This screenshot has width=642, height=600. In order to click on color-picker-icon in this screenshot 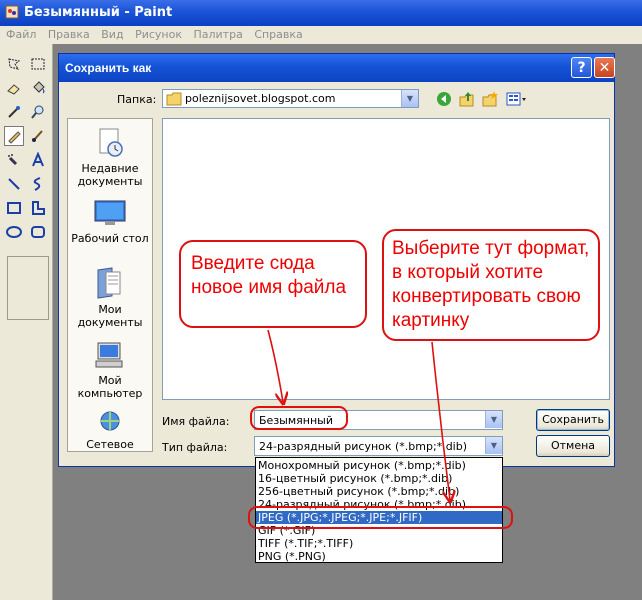, I will do `click(14, 112)`.